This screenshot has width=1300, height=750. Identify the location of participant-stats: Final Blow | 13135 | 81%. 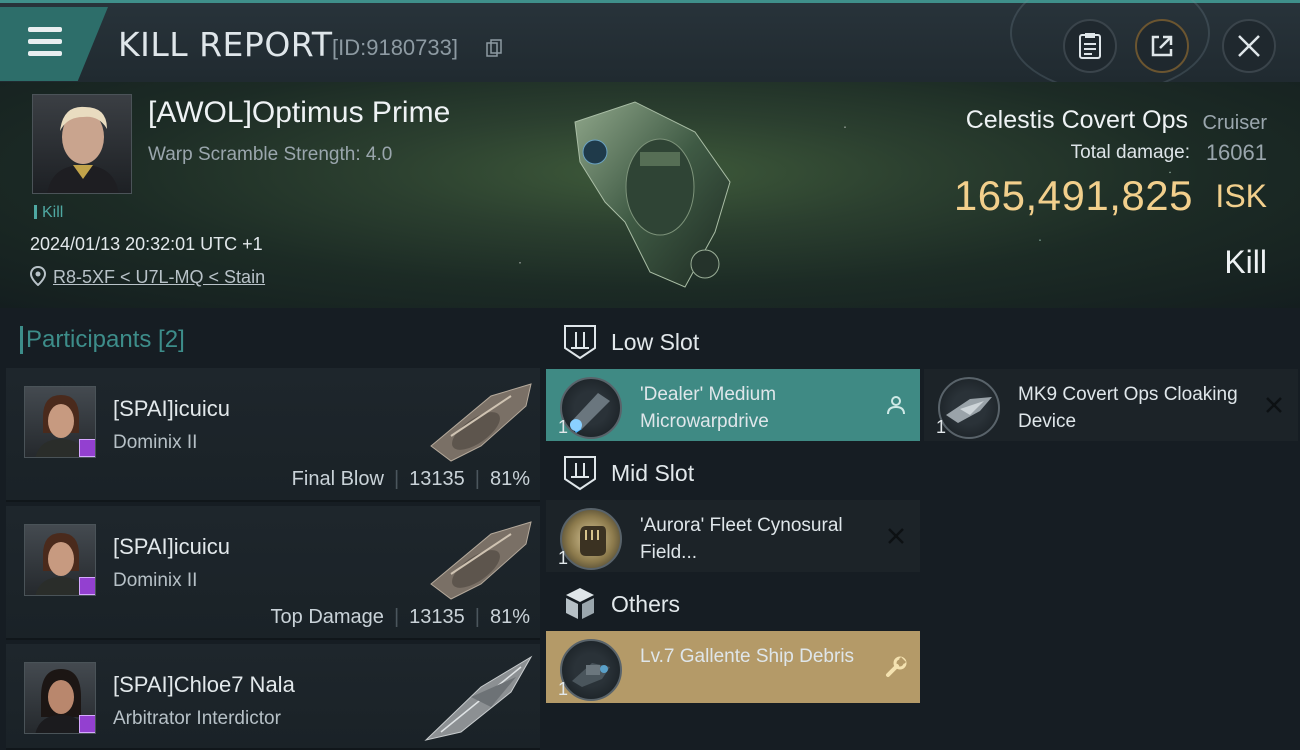
(410, 479).